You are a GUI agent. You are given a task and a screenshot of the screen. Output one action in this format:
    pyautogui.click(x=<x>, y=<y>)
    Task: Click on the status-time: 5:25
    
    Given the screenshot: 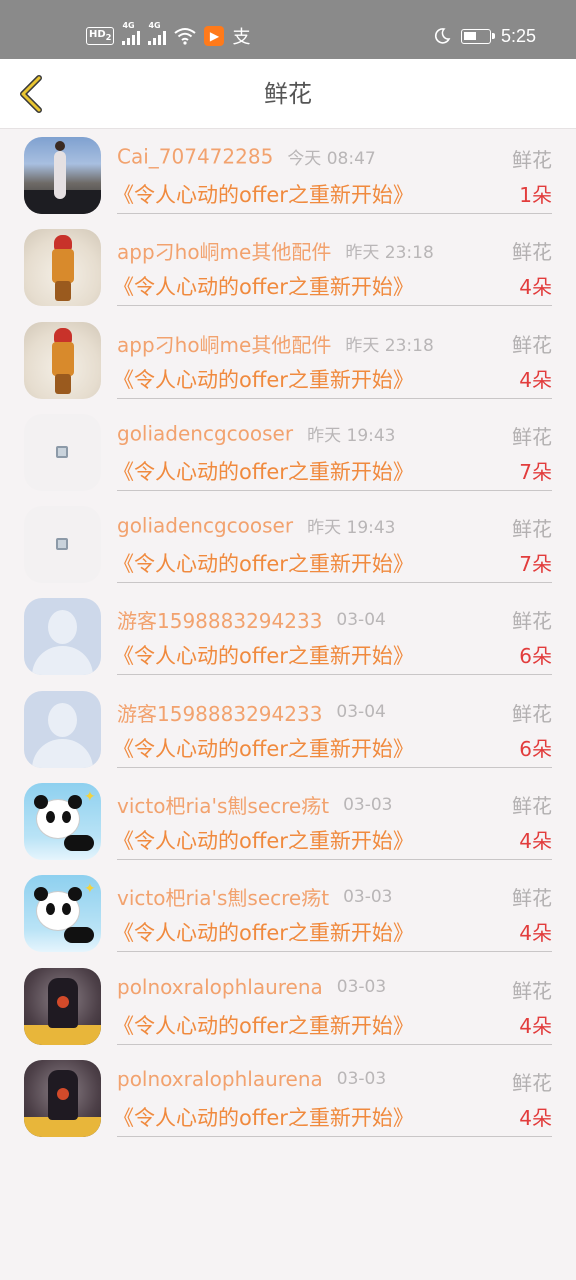 What is the action you would take?
    pyautogui.click(x=518, y=35)
    